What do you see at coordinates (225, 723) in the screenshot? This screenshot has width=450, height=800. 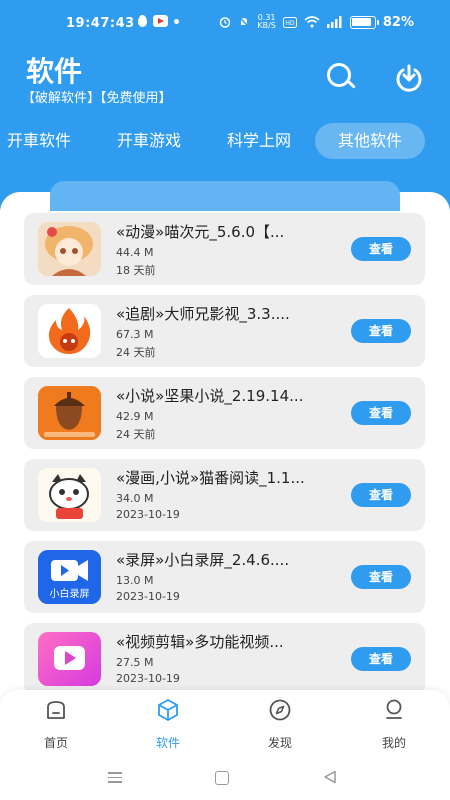 I see `bottom-nav: 首页 软件 发现 我的` at bounding box center [225, 723].